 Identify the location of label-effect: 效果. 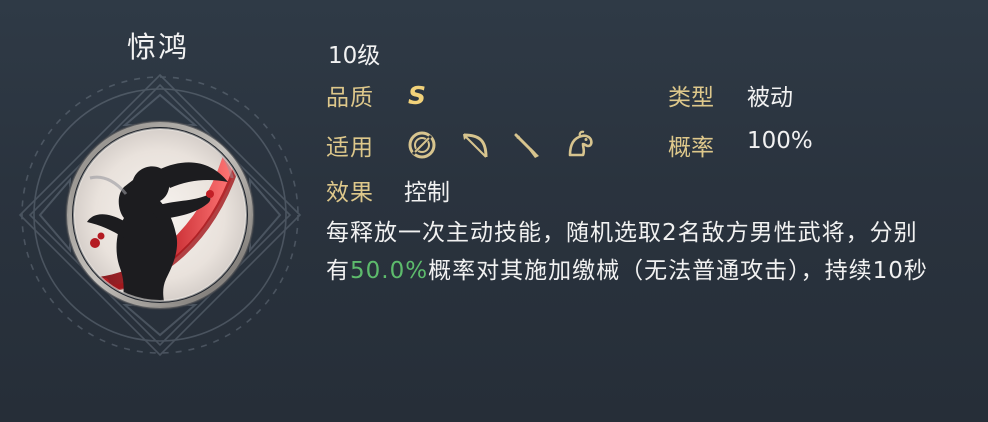
(350, 193).